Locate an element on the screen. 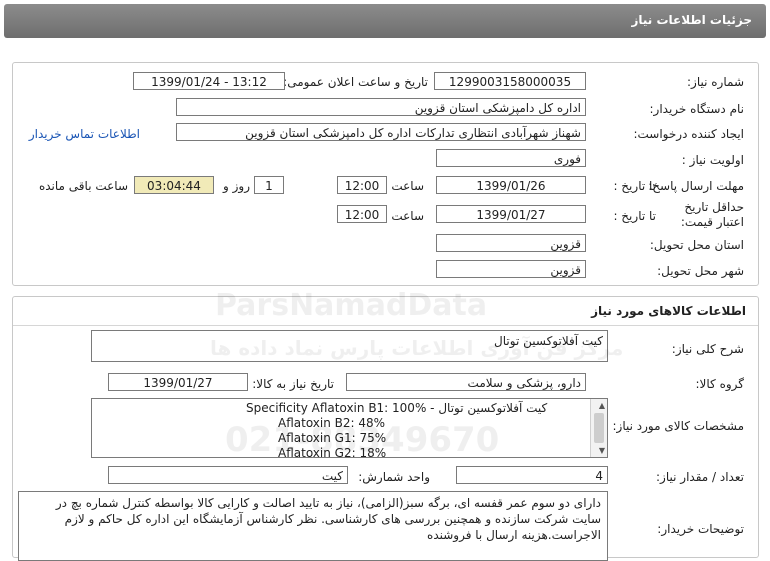 This screenshot has height=561, width=770. days-label: روز و is located at coordinates (236, 186).